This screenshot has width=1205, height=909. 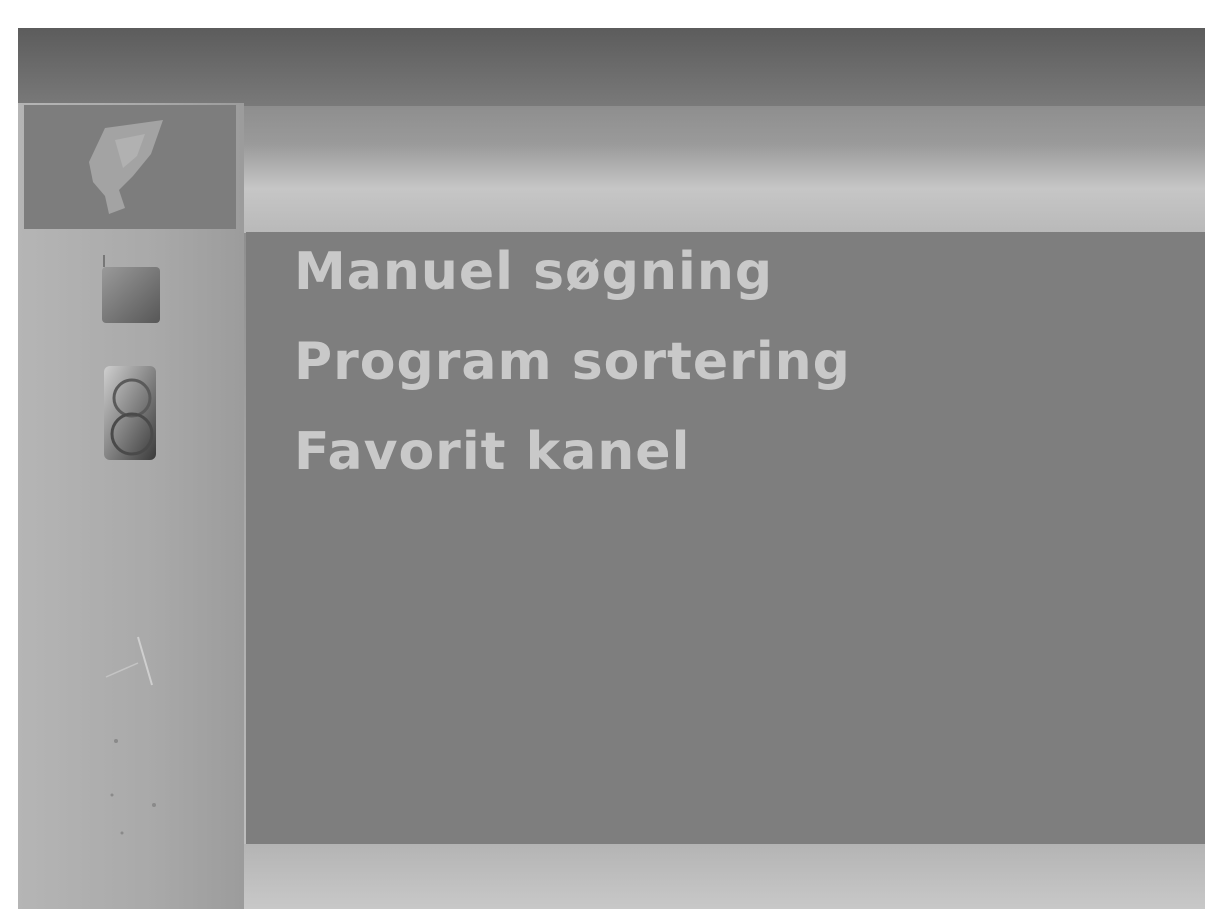 I want to click on menu-item-manual-search: Manuel søgning, so click(x=533, y=272).